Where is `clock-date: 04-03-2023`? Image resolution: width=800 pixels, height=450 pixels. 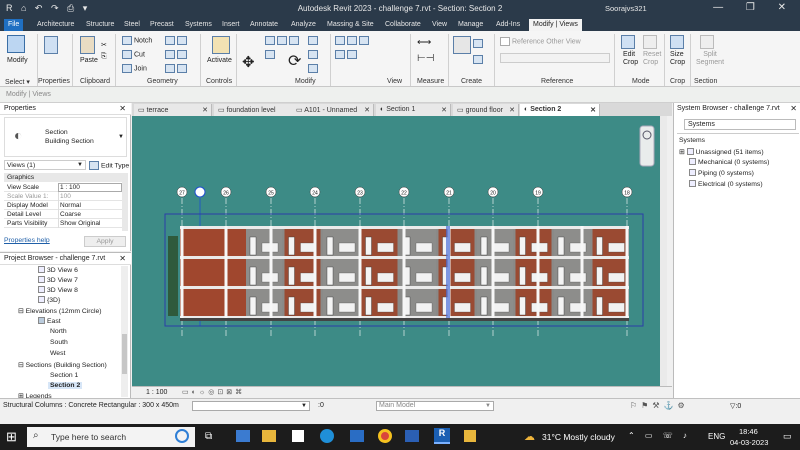 clock-date: 04-03-2023 is located at coordinates (749, 442).